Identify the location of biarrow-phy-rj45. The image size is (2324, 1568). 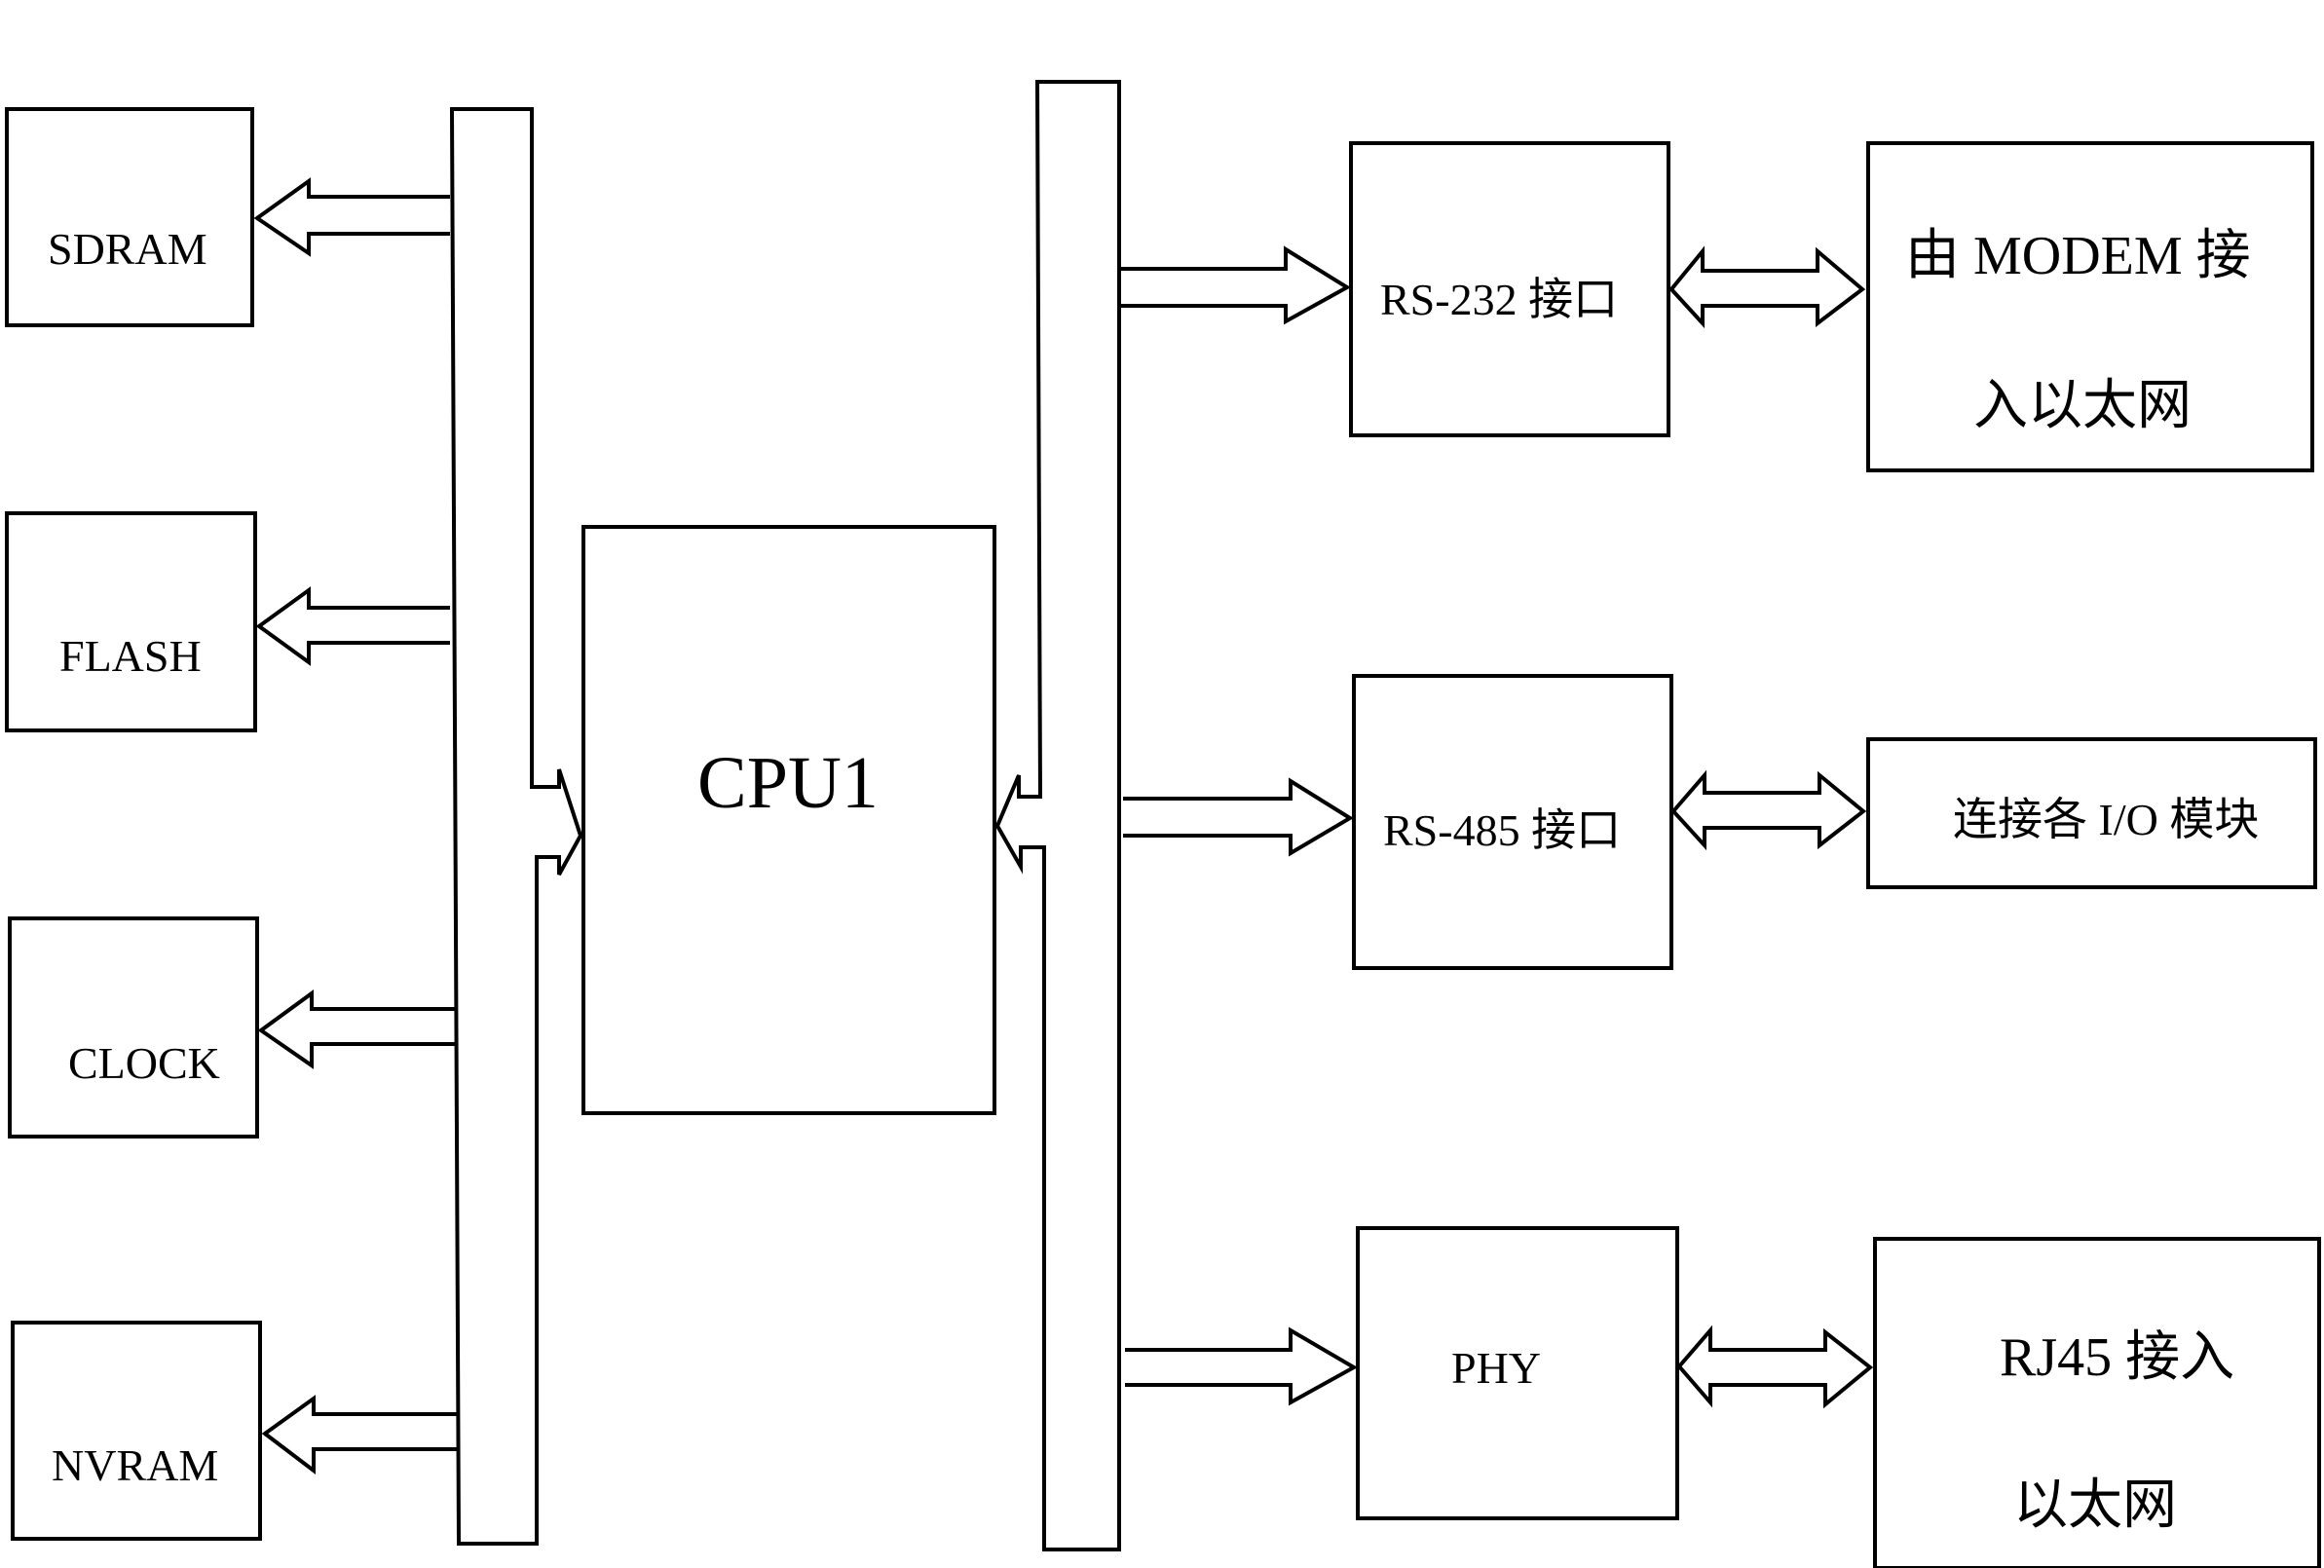
(1775, 1367).